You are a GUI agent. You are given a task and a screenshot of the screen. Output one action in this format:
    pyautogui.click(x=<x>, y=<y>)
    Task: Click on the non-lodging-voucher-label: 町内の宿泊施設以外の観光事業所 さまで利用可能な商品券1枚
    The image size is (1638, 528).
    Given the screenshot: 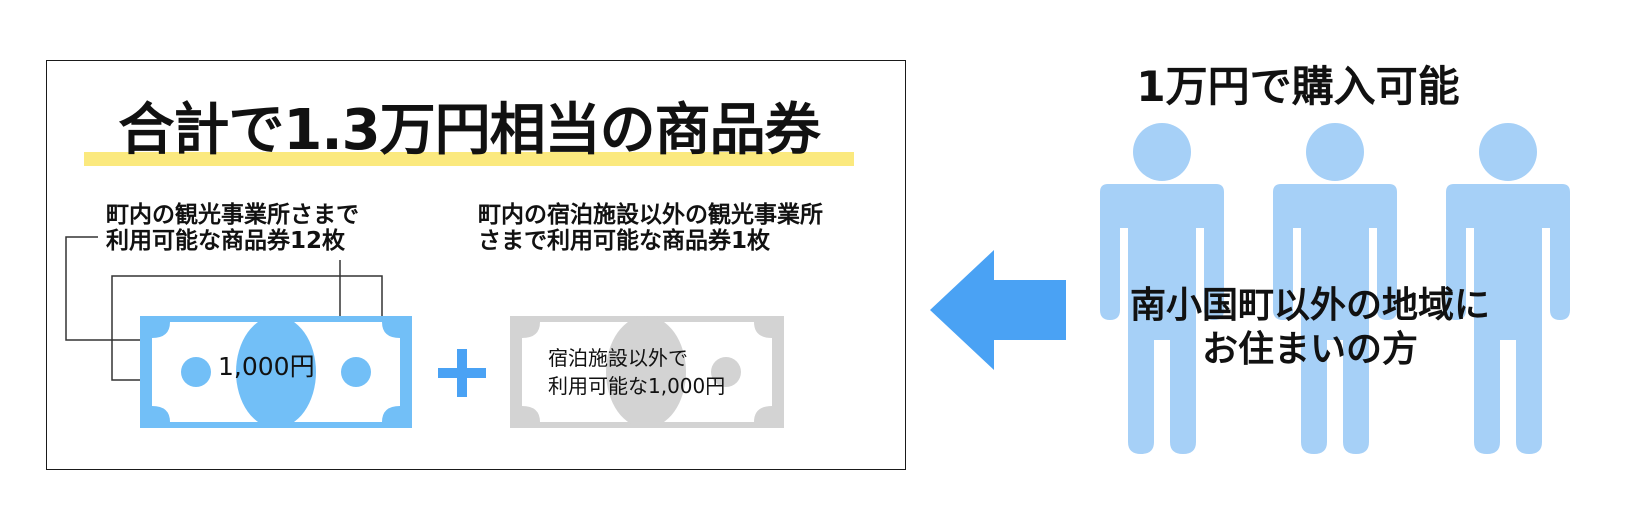 What is the action you would take?
    pyautogui.click(x=650, y=228)
    